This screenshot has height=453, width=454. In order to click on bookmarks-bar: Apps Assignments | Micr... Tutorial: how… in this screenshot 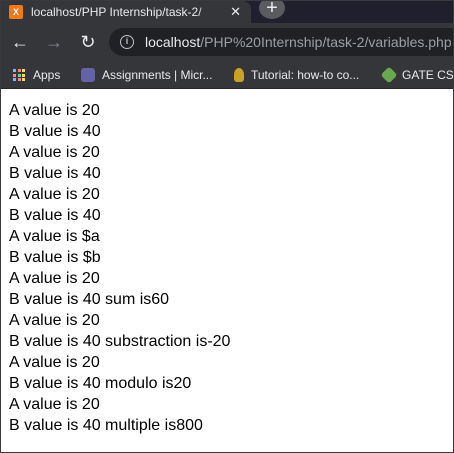, I will do `click(227, 75)`.